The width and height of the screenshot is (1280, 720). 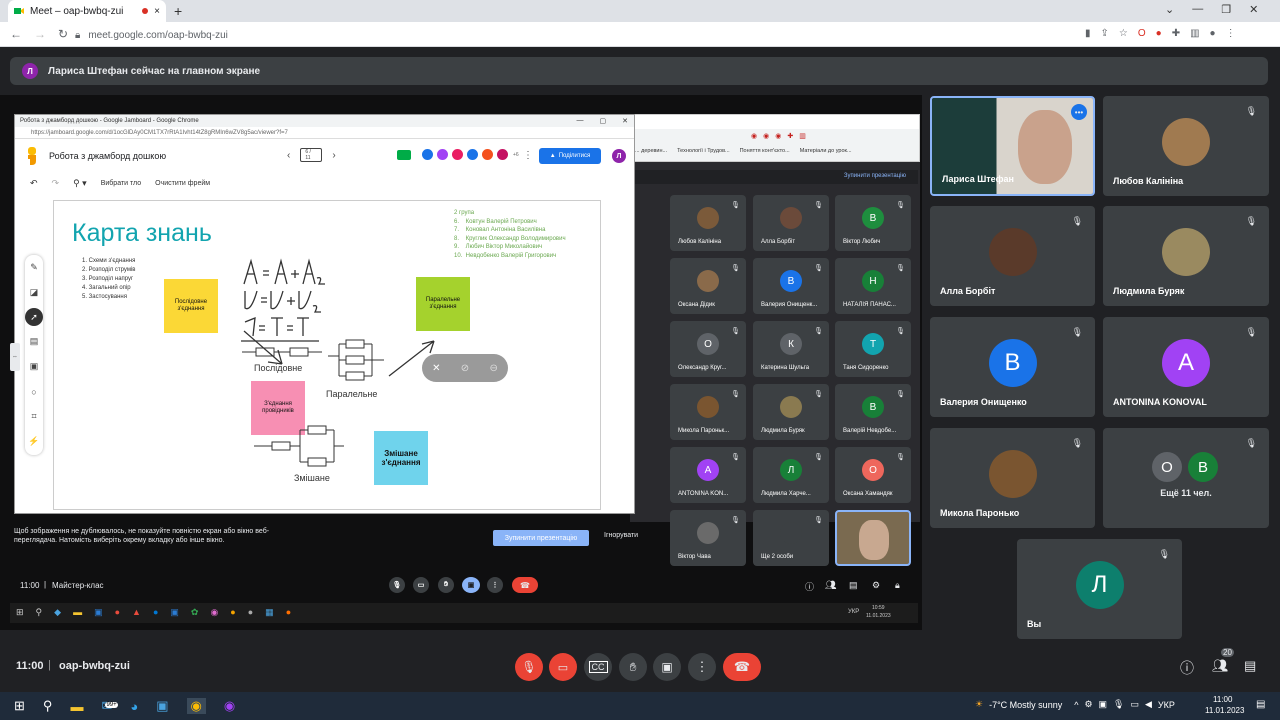 I want to click on captions-button: CC, so click(x=598, y=667).